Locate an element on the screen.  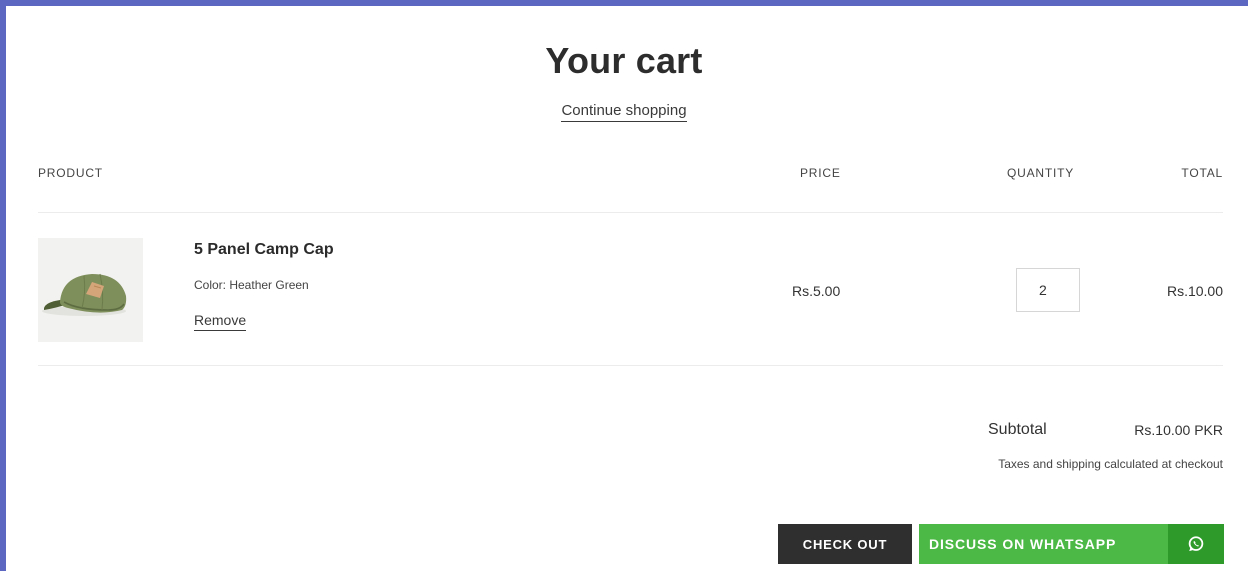
product-variant: Color: Heather Green is located at coordinates (251, 285).